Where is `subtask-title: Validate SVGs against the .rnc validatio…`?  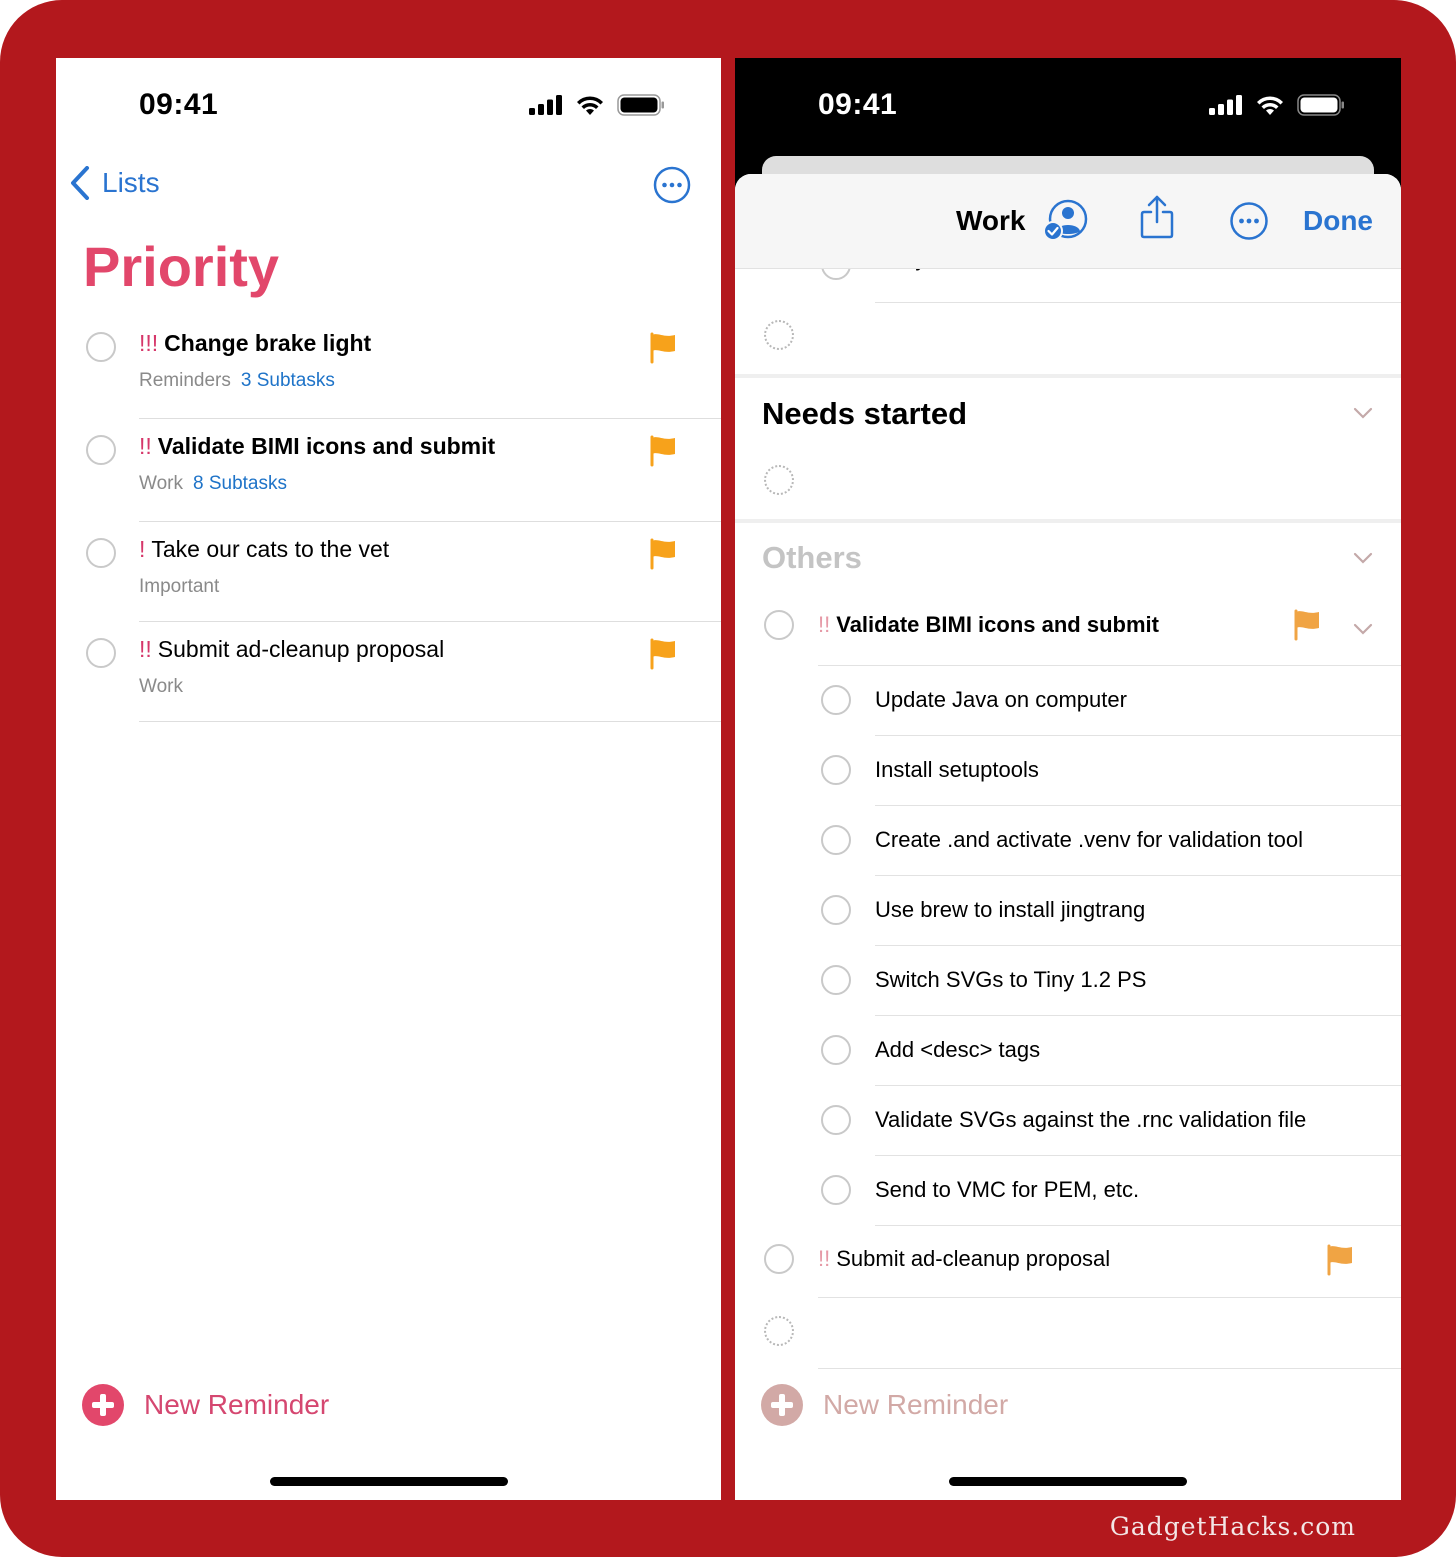
subtask-title: Validate SVGs against the .rnc validatio… is located at coordinates (1091, 1119).